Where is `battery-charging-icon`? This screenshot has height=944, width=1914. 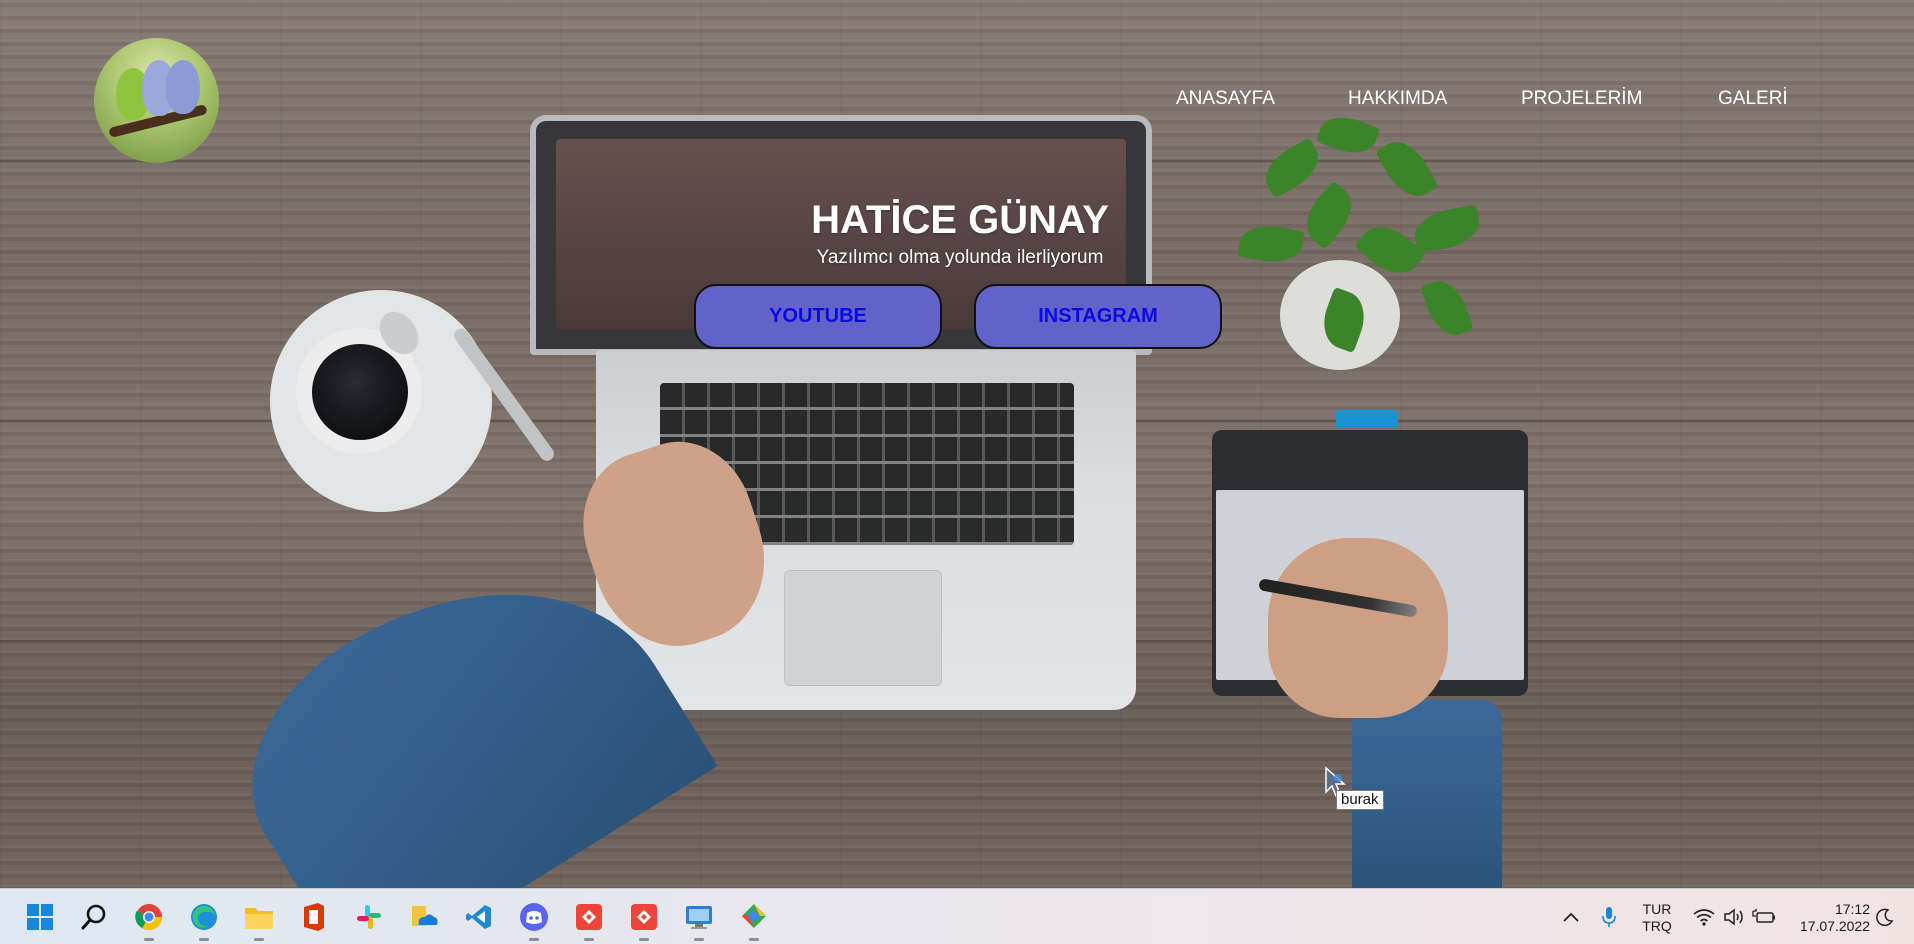
battery-charging-icon is located at coordinates (1764, 917).